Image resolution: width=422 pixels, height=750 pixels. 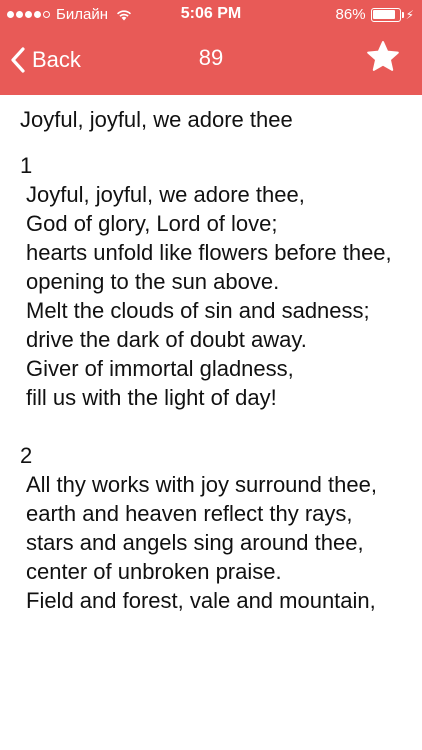 What do you see at coordinates (201, 484) in the screenshot?
I see `verse-line: All thy works with joy surround thee,` at bounding box center [201, 484].